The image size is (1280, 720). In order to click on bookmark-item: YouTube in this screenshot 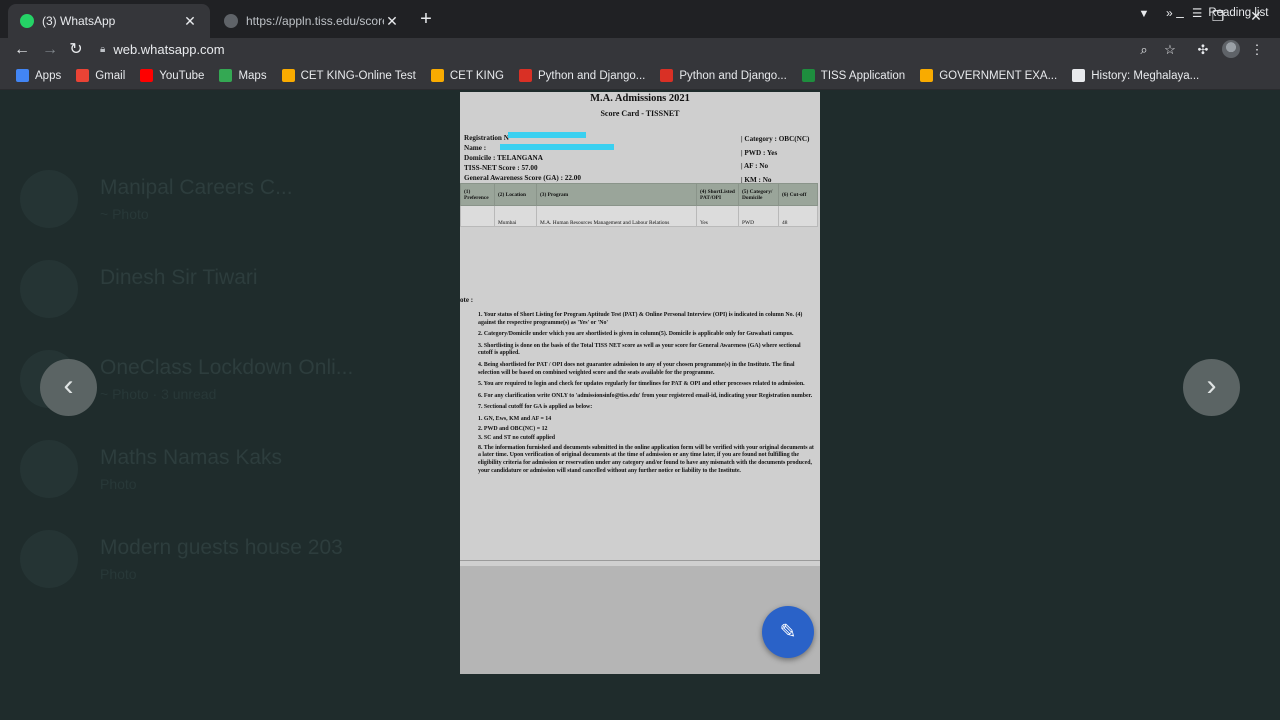, I will do `click(172, 75)`.